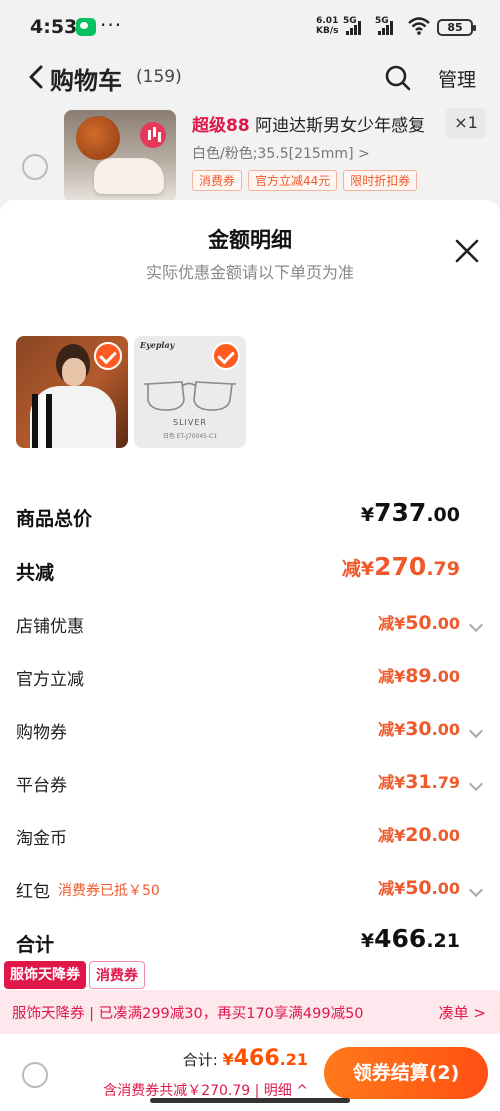  What do you see at coordinates (401, 566) in the screenshot?
I see `row-value: 减¥270.79` at bounding box center [401, 566].